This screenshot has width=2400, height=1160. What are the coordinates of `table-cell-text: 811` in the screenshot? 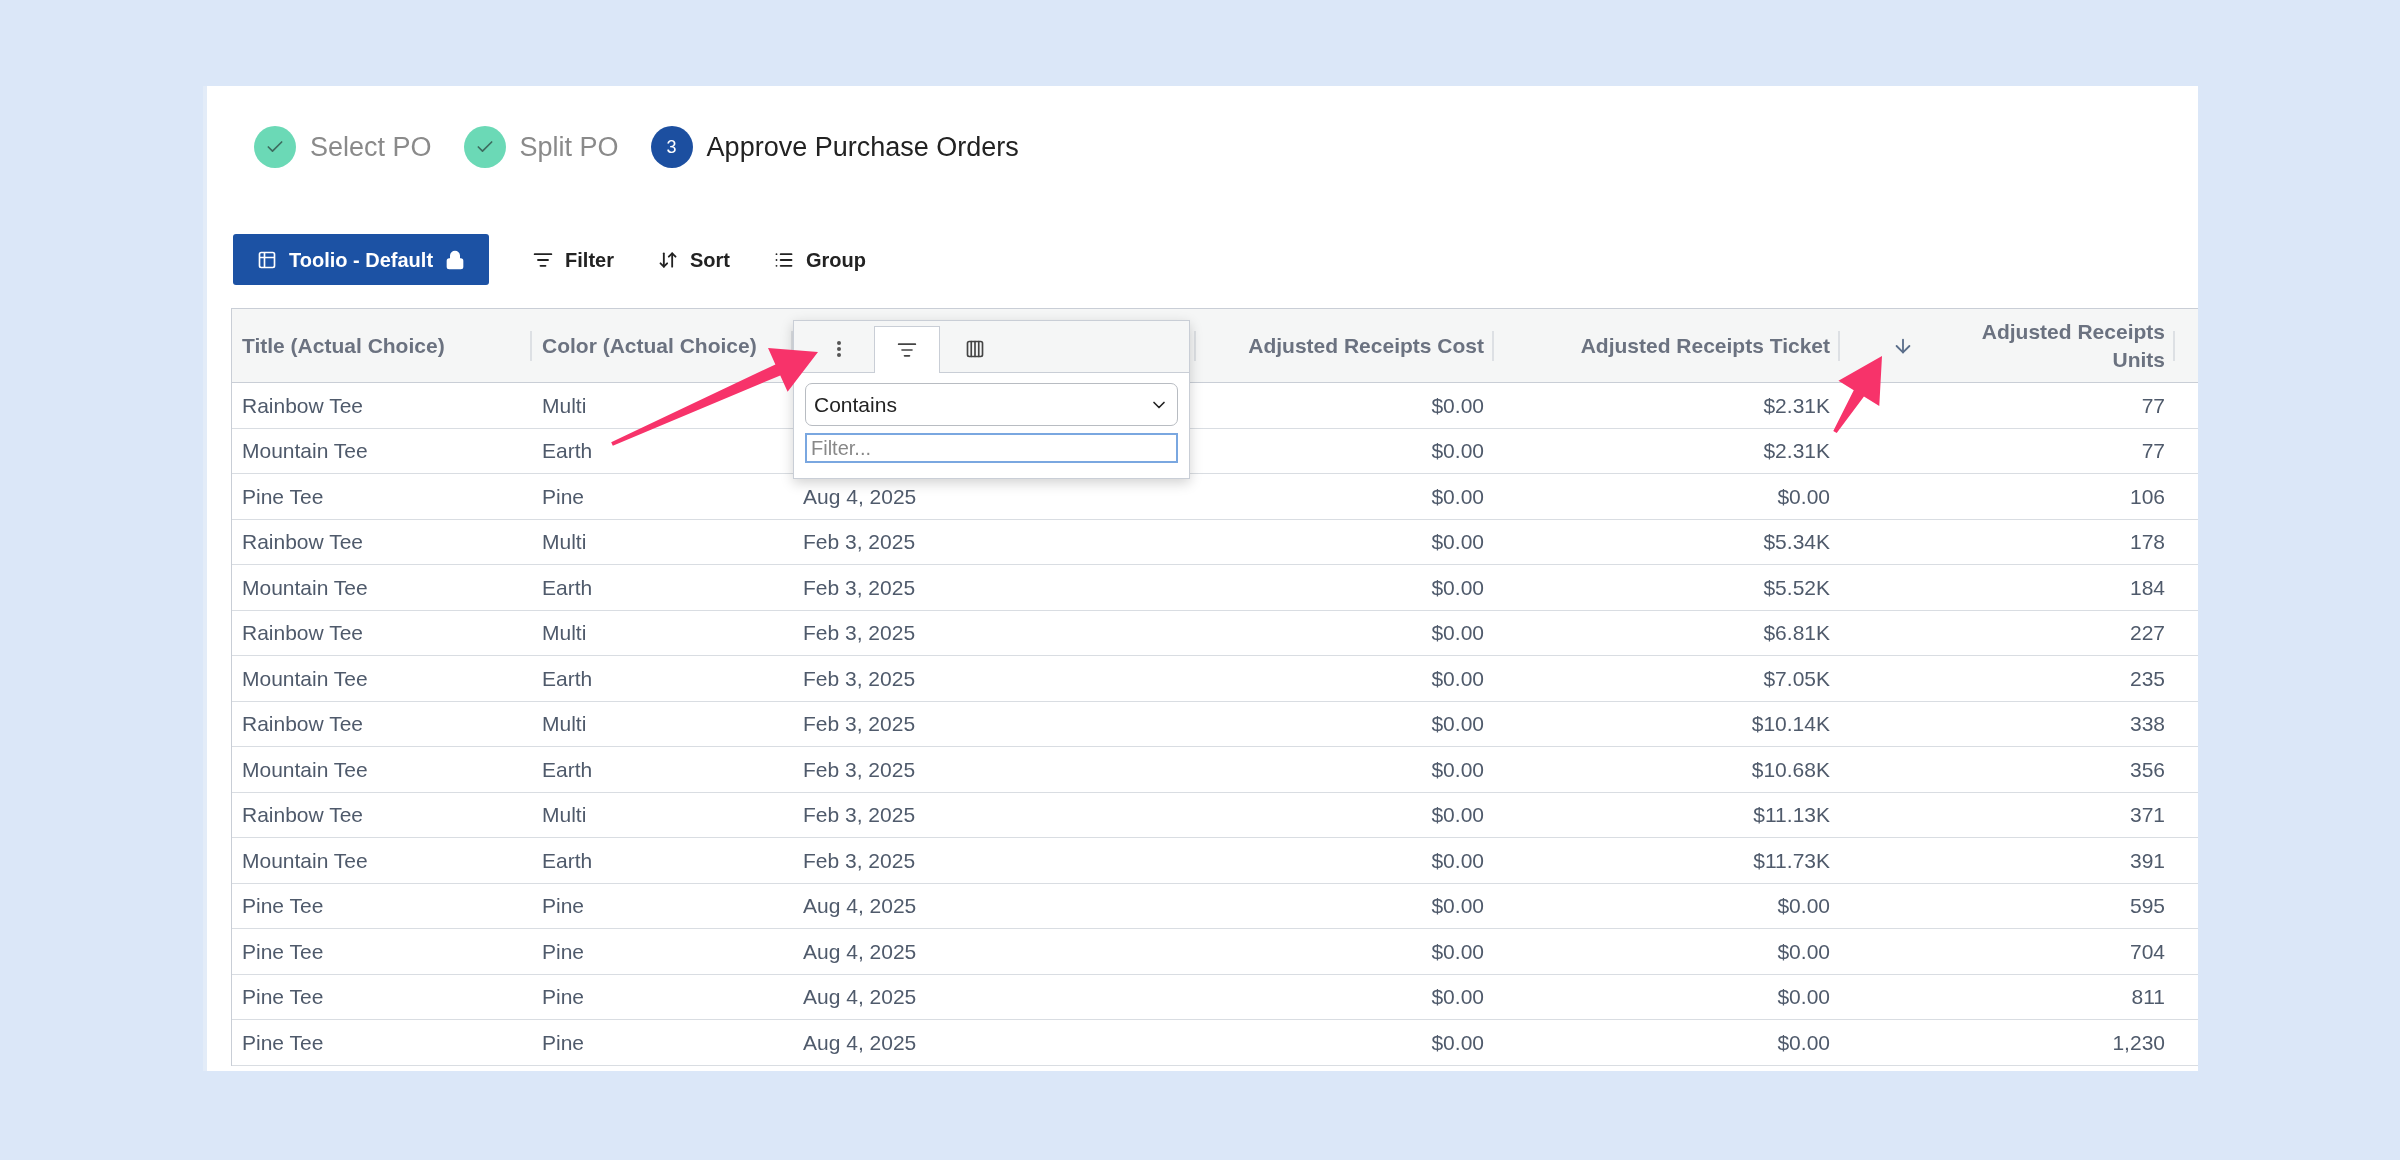 It's located at (2148, 997).